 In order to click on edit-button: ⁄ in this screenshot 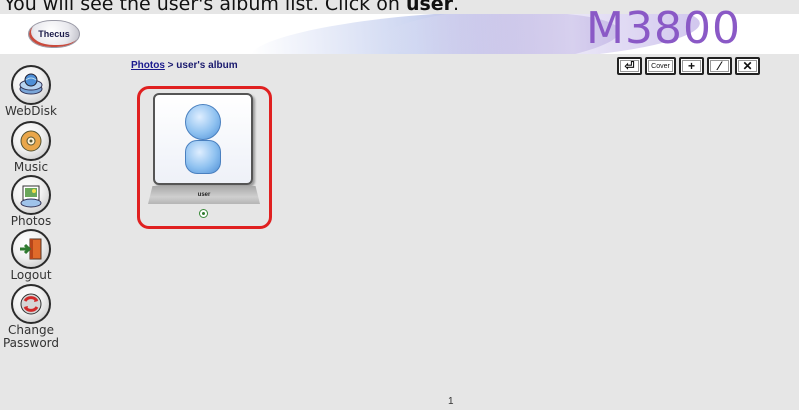, I will do `click(719, 66)`.